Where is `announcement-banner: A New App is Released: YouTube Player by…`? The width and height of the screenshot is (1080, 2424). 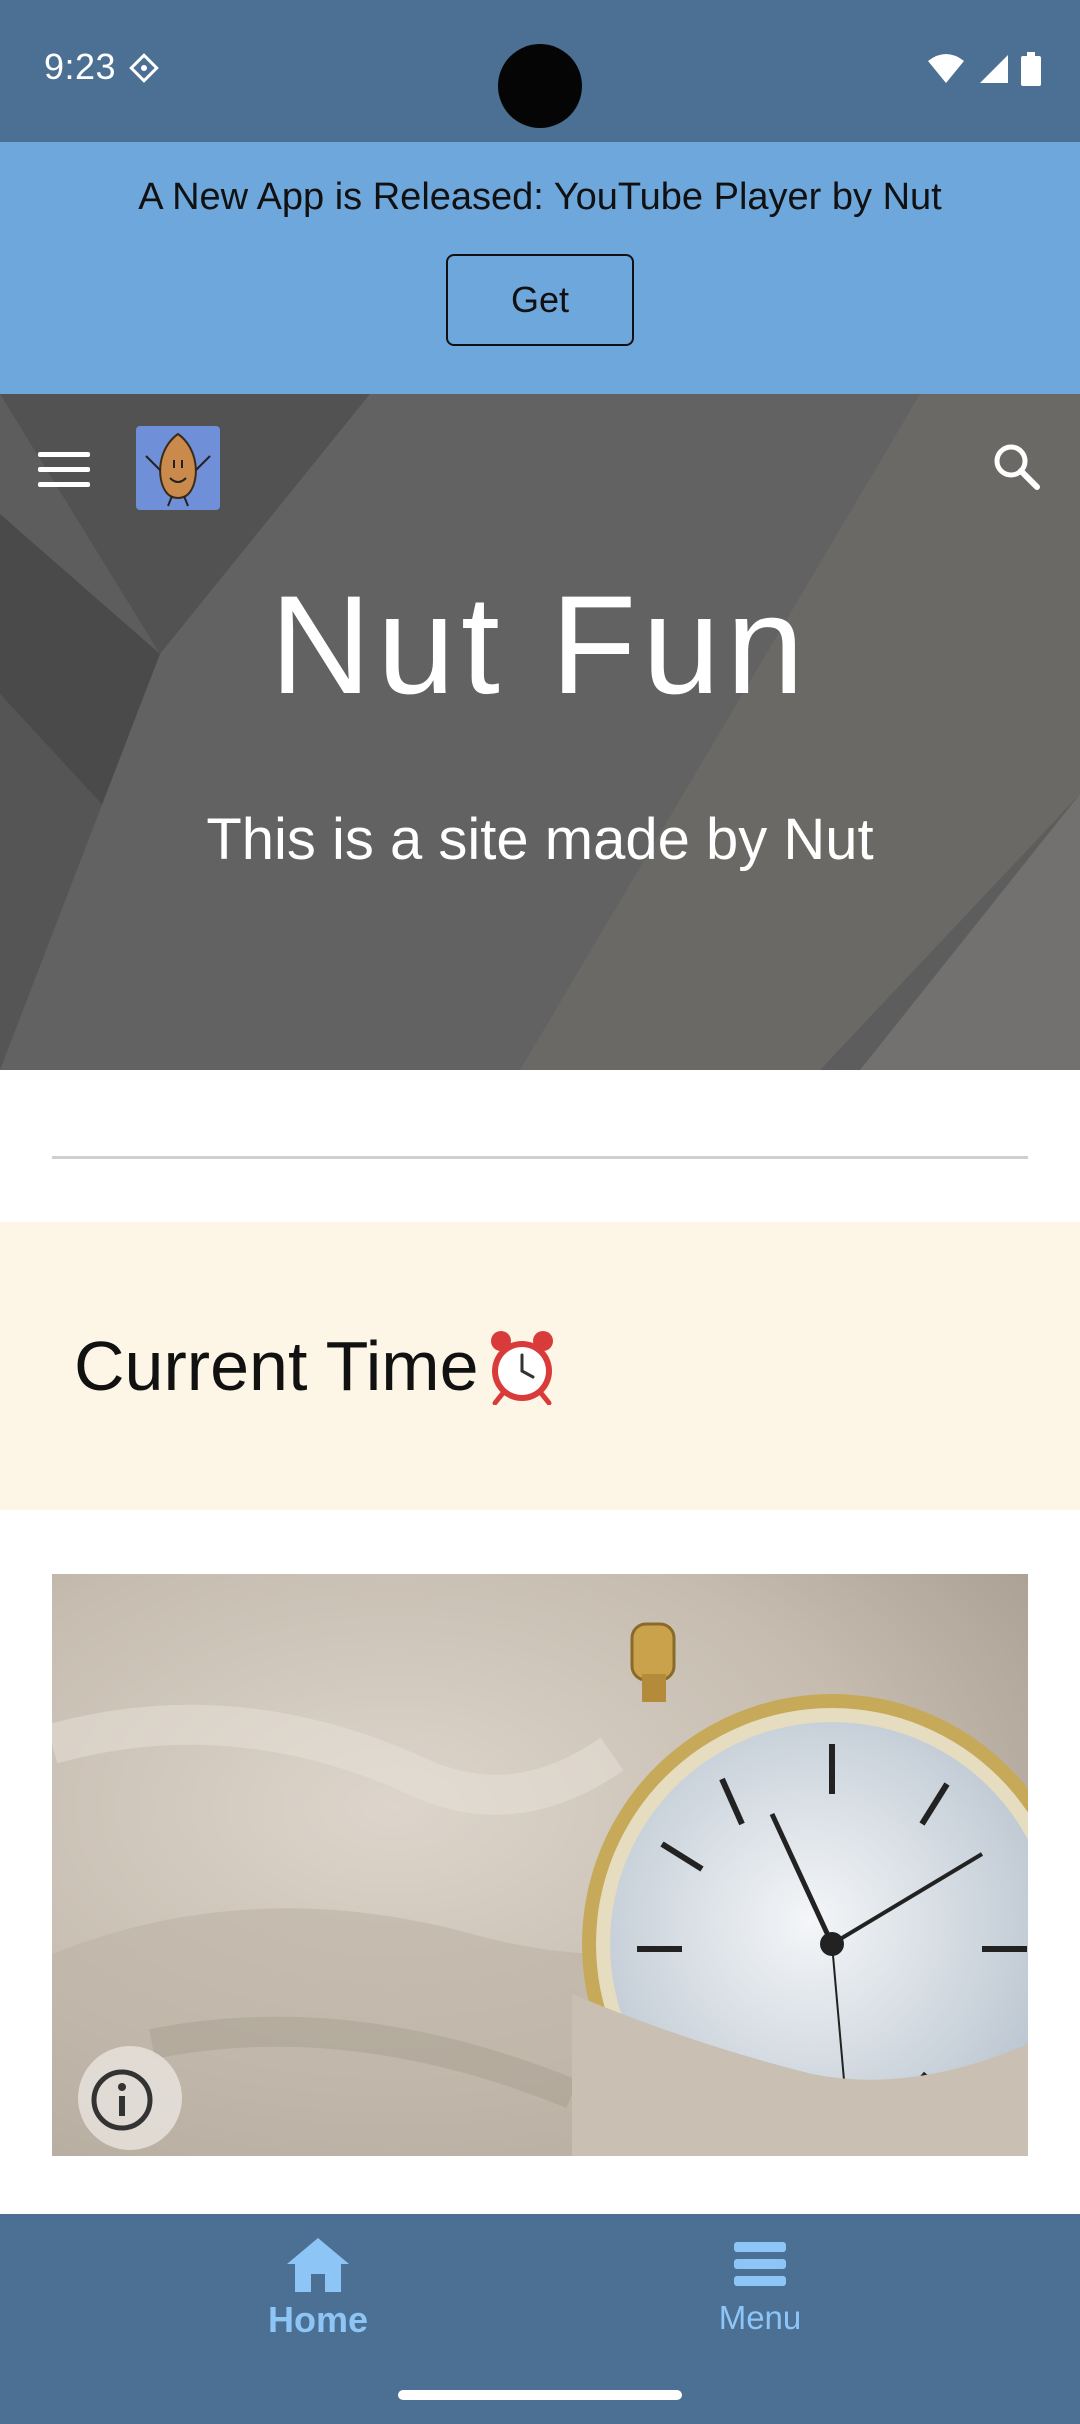
announcement-banner: A New App is Released: YouTube Player by… is located at coordinates (540, 268).